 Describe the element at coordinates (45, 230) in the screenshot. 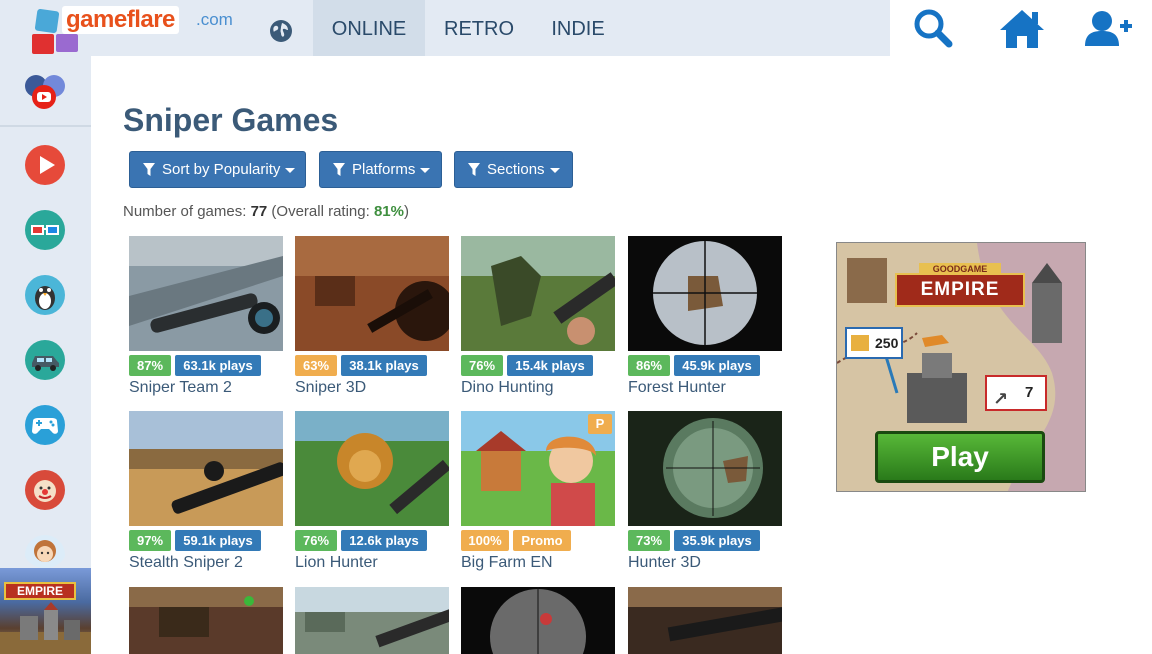

I see `3d-glasses-icon` at that location.